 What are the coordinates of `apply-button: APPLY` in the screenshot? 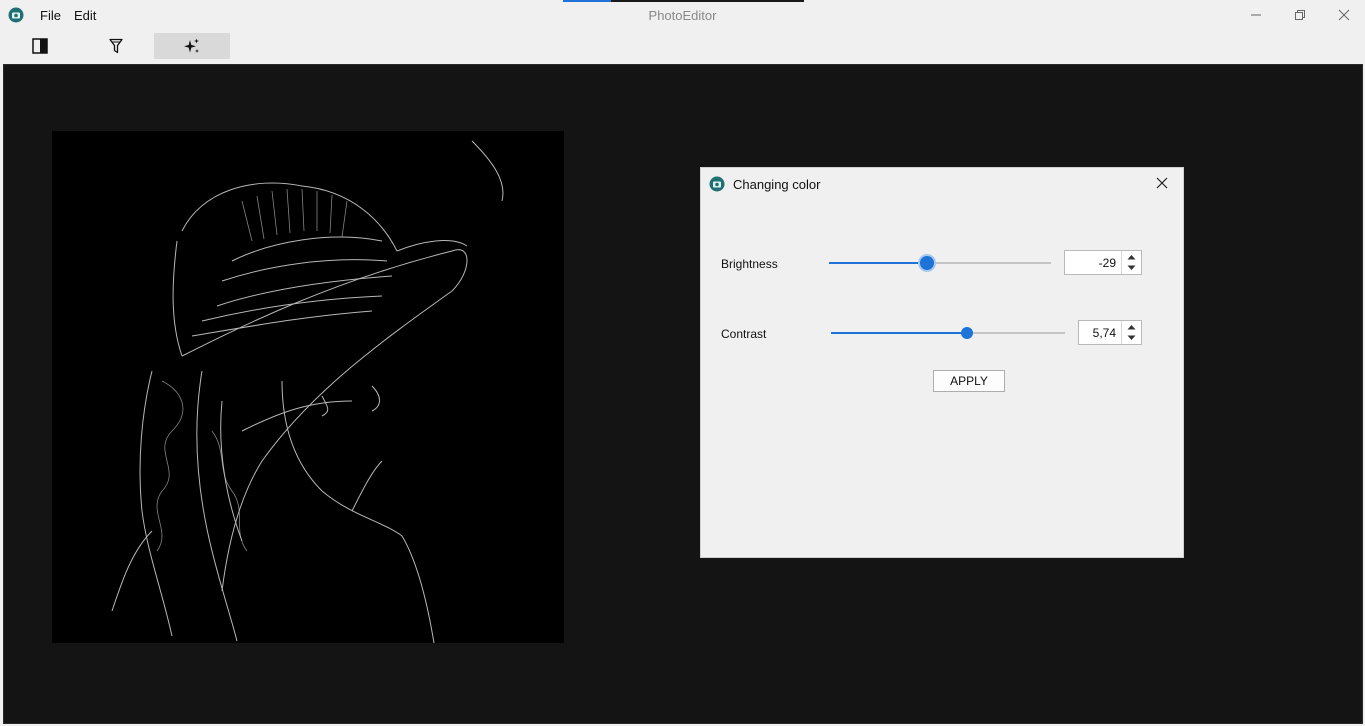 It's located at (969, 381).